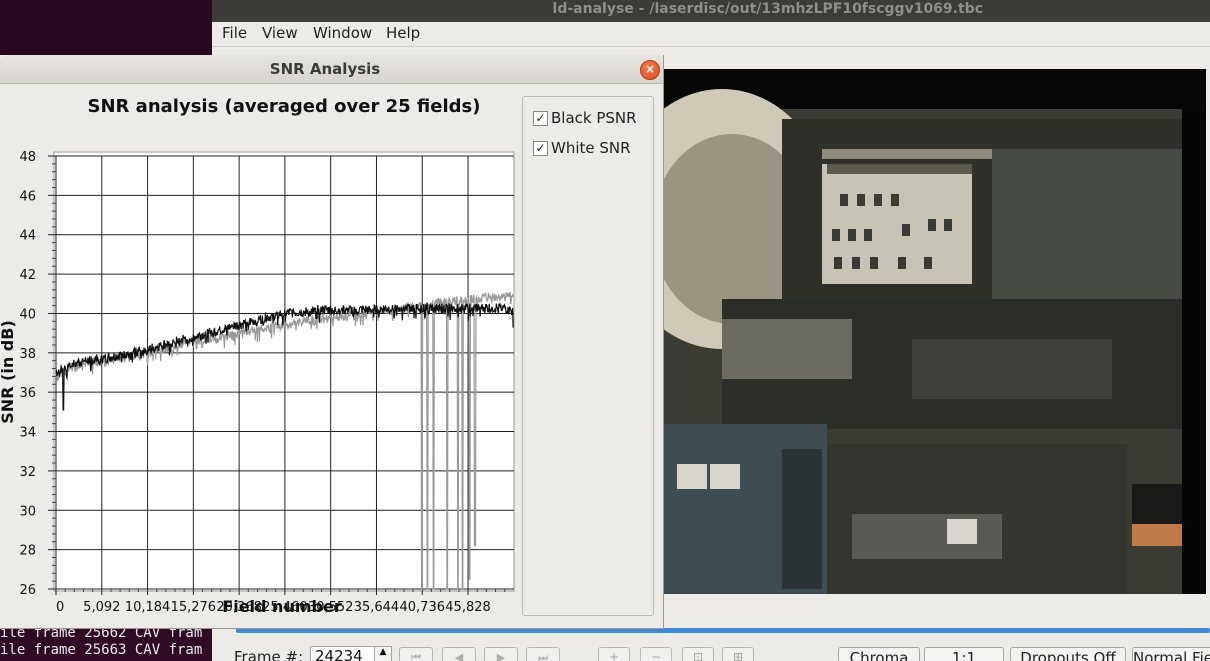  What do you see at coordinates (101, 607) in the screenshot?
I see `x-tick-label: 5,092` at bounding box center [101, 607].